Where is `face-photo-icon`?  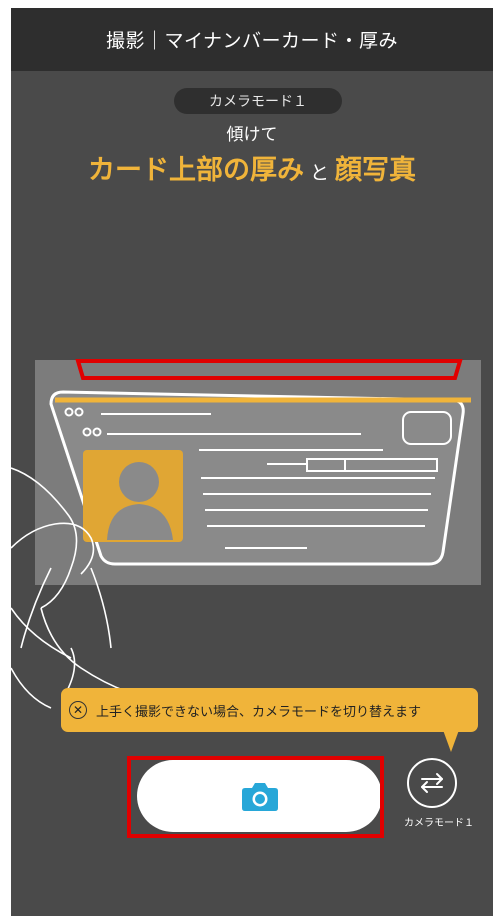 face-photo-icon is located at coordinates (133, 496).